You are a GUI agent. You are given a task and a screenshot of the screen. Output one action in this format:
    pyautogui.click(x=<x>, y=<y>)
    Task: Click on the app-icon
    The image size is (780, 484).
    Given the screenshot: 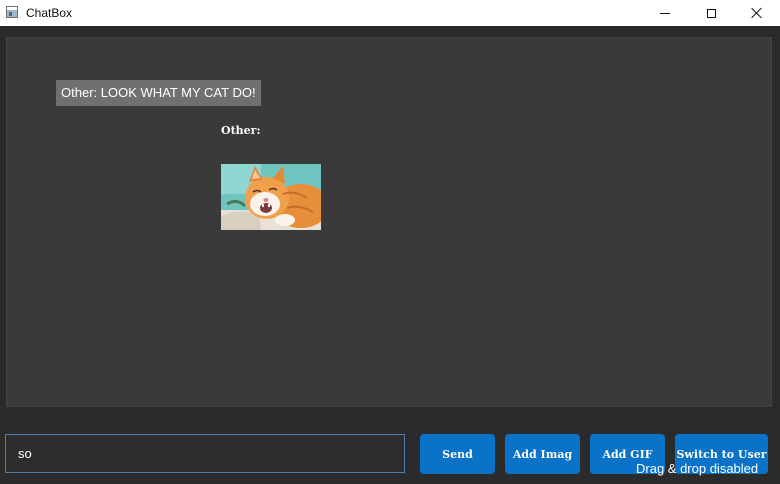 What is the action you would take?
    pyautogui.click(x=12, y=12)
    